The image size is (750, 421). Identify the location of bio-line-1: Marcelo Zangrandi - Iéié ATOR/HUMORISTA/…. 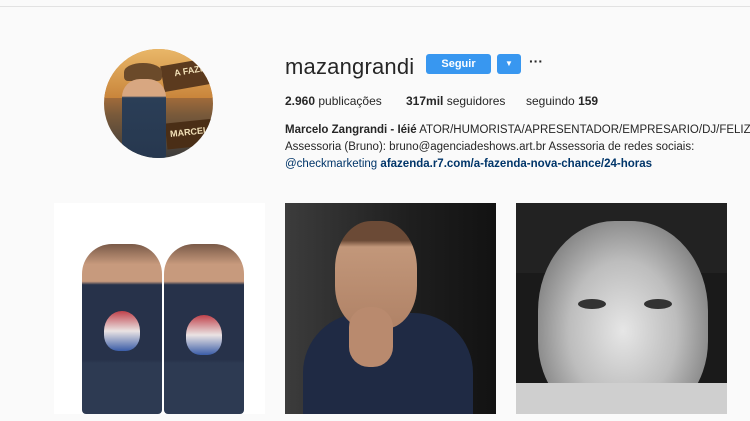
(517, 130).